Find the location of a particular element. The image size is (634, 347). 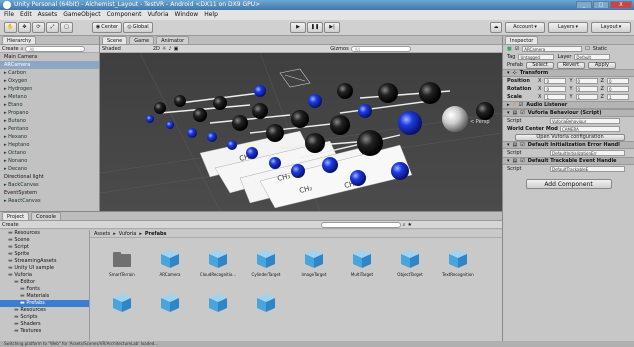

minimize-button: _ is located at coordinates (584, 5).